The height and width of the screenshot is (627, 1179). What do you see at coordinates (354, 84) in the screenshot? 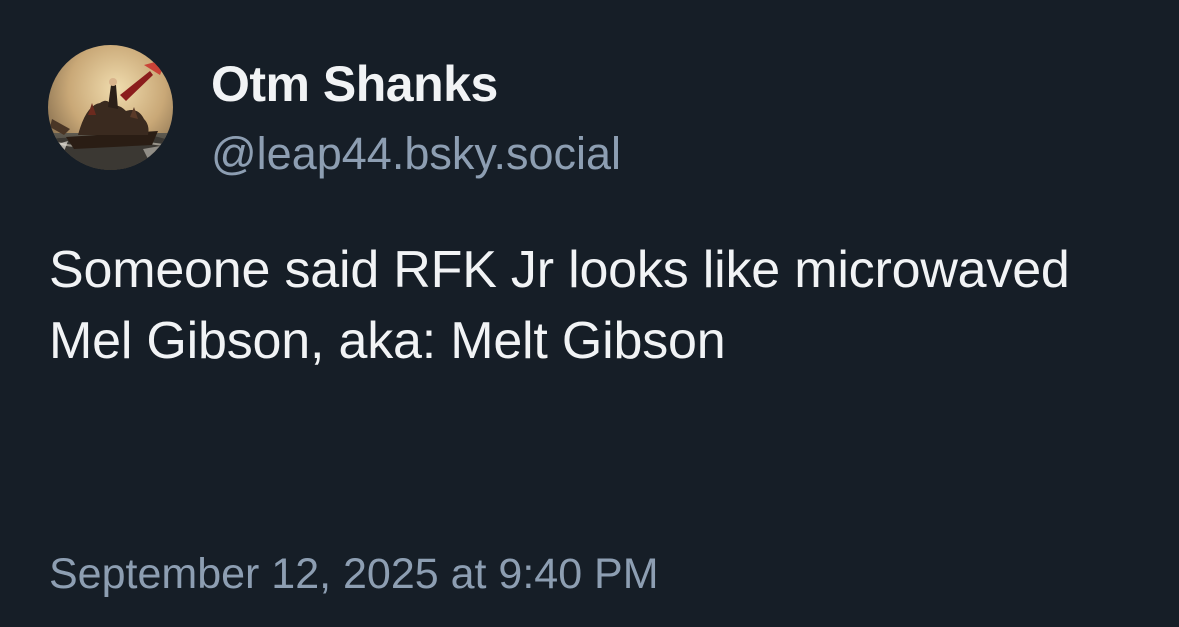
I see `author-display-name: Otm Shanks` at bounding box center [354, 84].